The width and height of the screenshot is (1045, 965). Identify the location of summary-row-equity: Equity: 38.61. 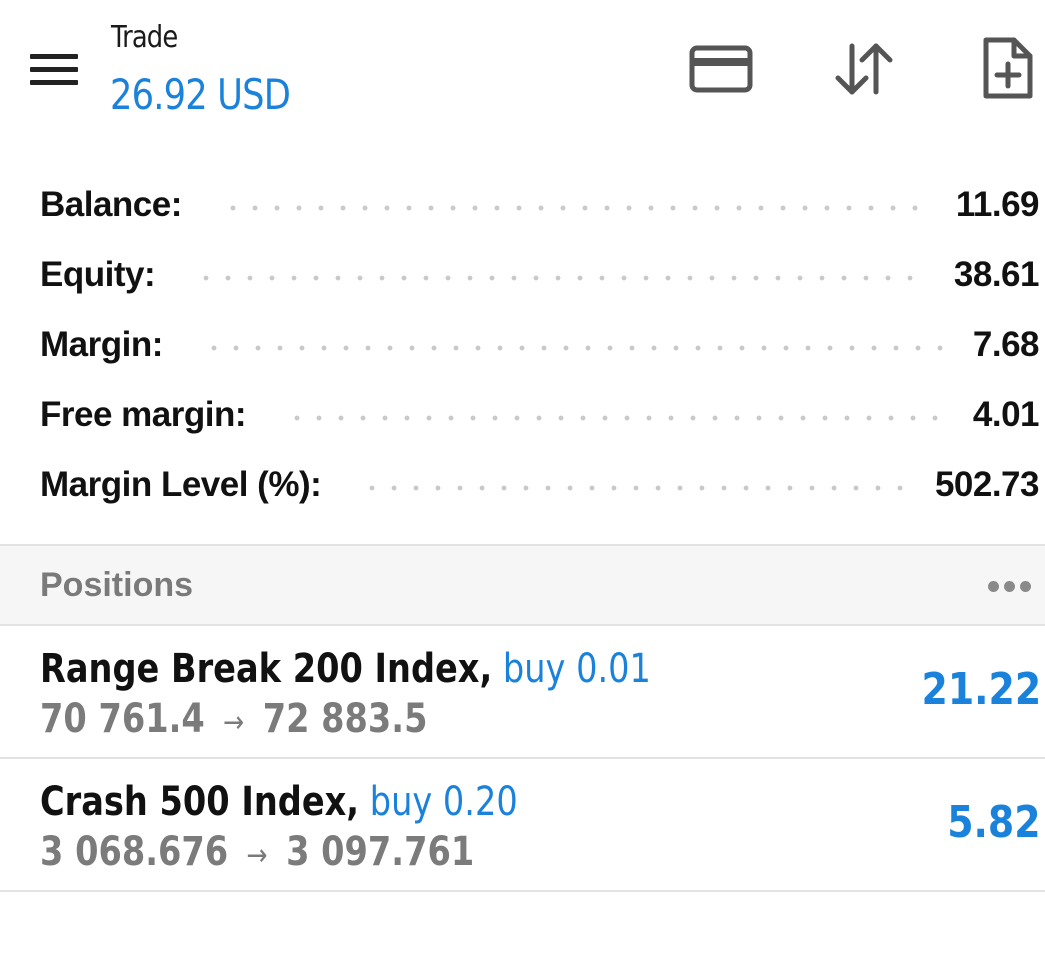
(522, 275).